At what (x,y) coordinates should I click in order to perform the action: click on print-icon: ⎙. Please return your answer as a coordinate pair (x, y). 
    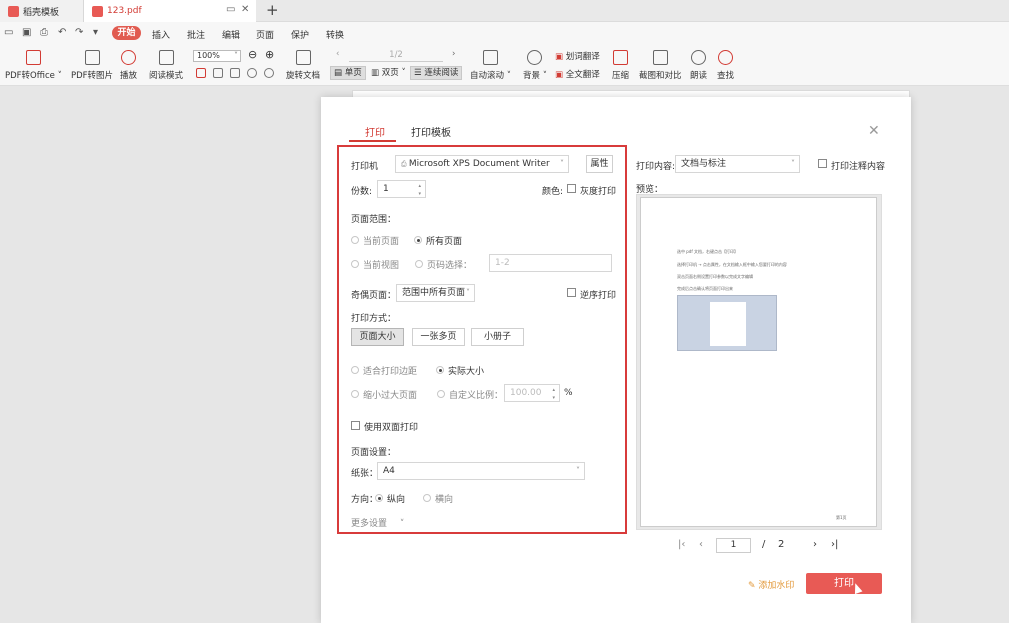
    Looking at the image, I should click on (44, 32).